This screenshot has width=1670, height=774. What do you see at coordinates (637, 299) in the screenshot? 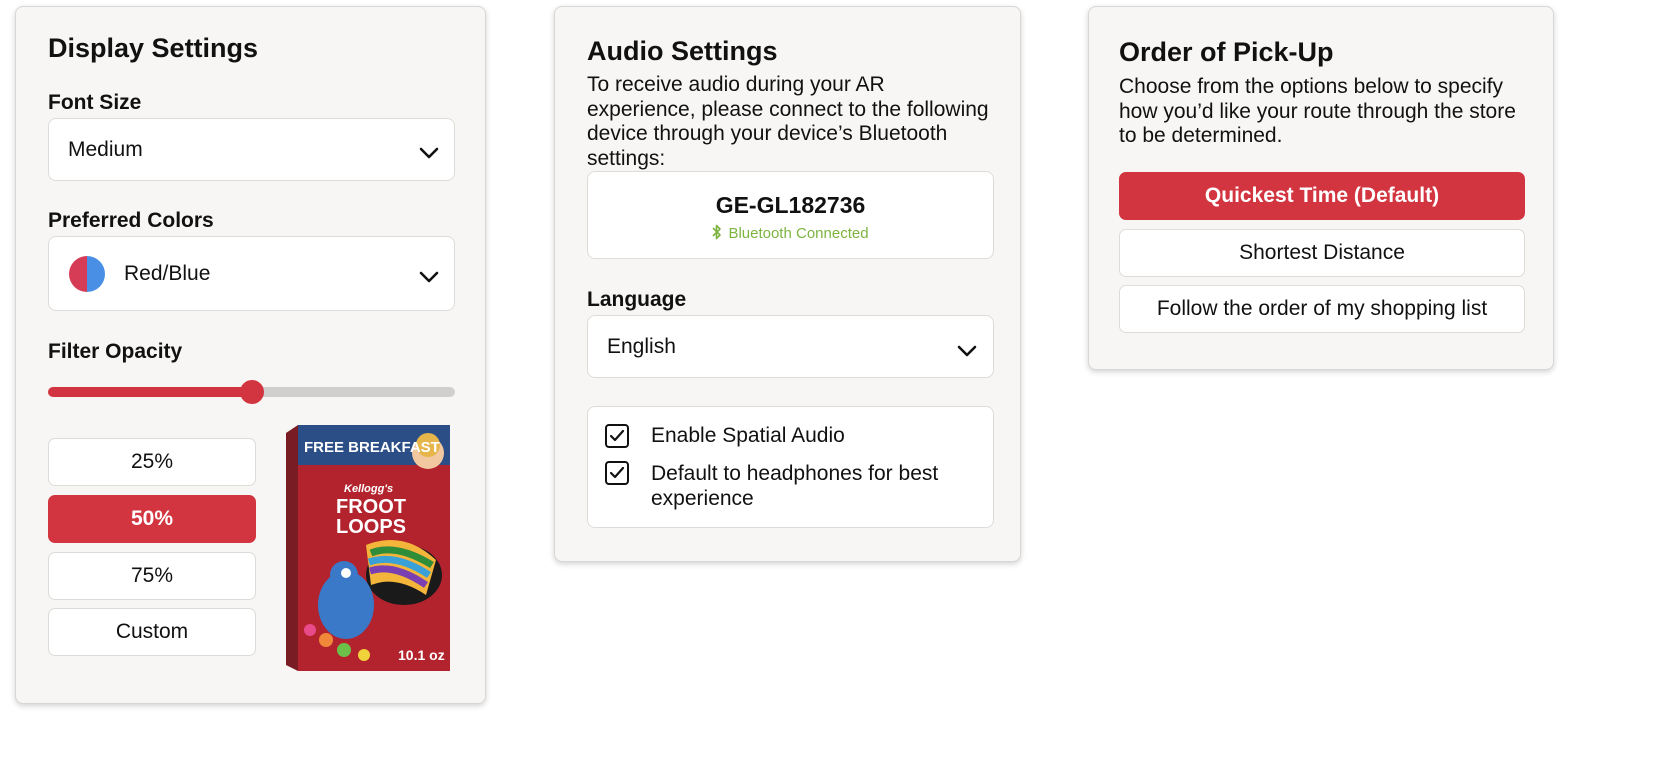
I see `language-label: Language` at bounding box center [637, 299].